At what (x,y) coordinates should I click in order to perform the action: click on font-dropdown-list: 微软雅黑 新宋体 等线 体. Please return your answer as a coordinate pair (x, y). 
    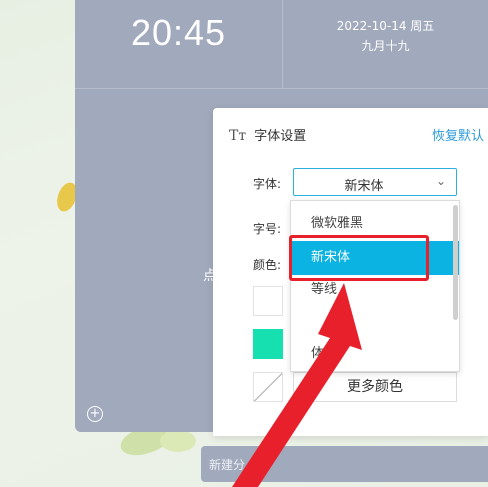
    Looking at the image, I should click on (375, 286).